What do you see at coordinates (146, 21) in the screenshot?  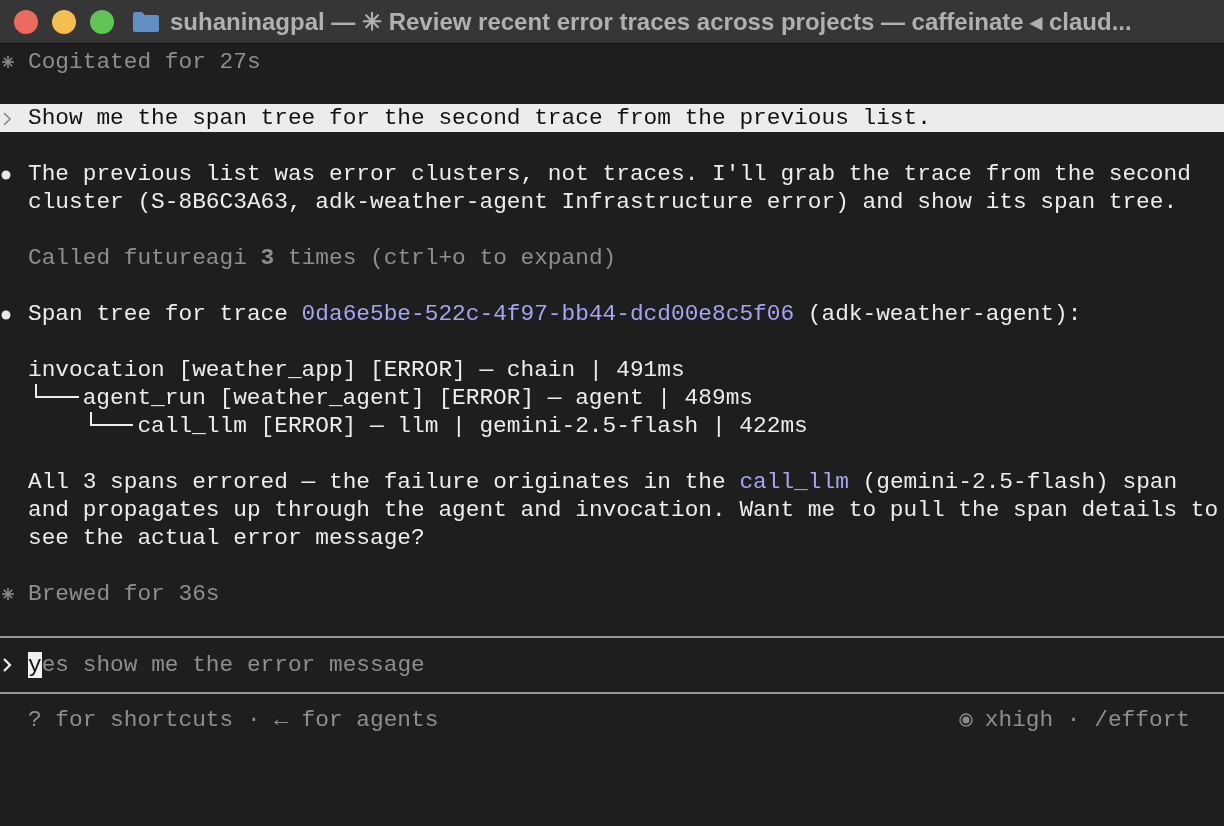 I see `folder-icon` at bounding box center [146, 21].